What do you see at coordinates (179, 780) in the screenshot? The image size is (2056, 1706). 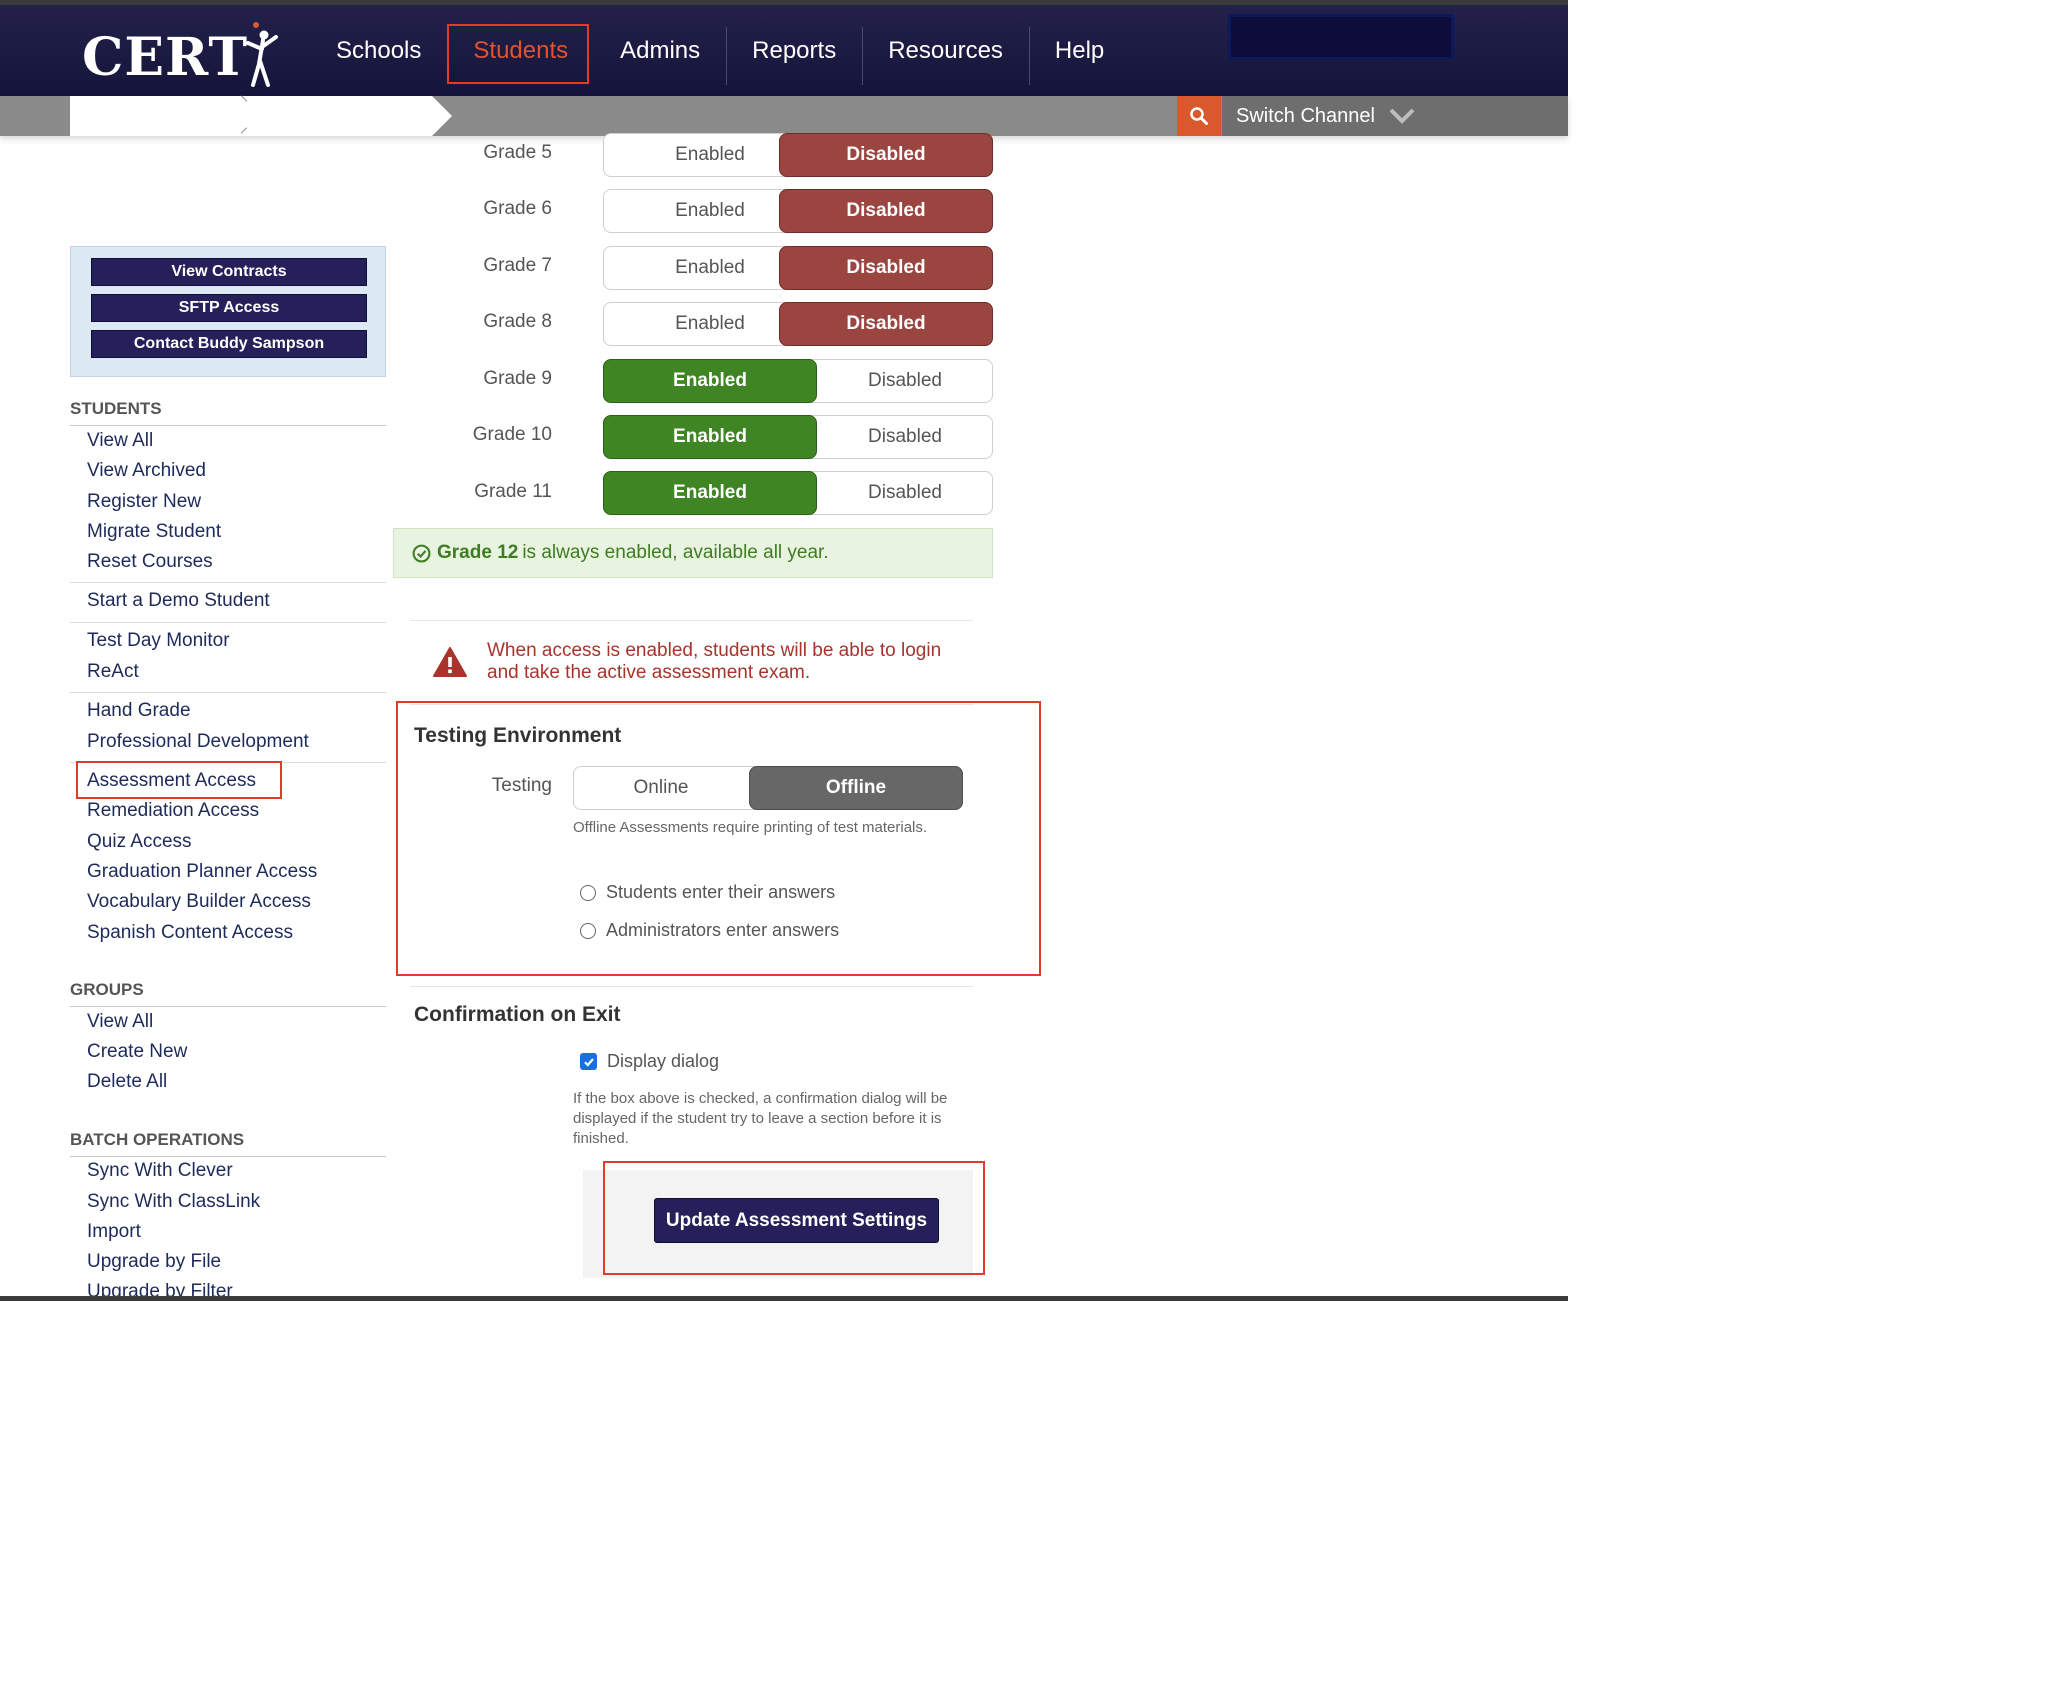 I see `assessment-access-highlight` at bounding box center [179, 780].